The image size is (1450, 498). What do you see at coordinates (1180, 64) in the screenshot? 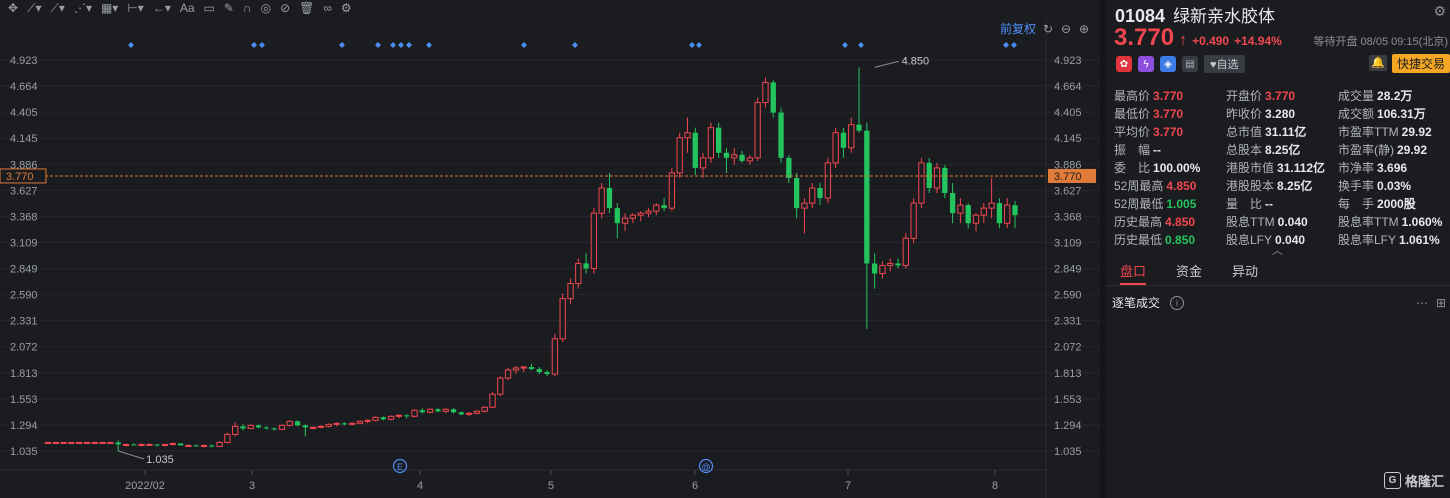
I see `stock-tags: ✿ ϟ ◈ ▤ ♥自选` at bounding box center [1180, 64].